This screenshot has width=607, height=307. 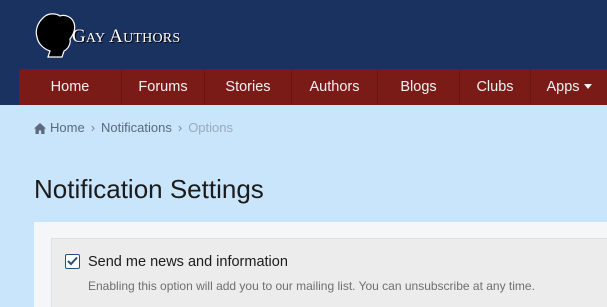 What do you see at coordinates (335, 87) in the screenshot?
I see `nav-item-authors: Authors` at bounding box center [335, 87].